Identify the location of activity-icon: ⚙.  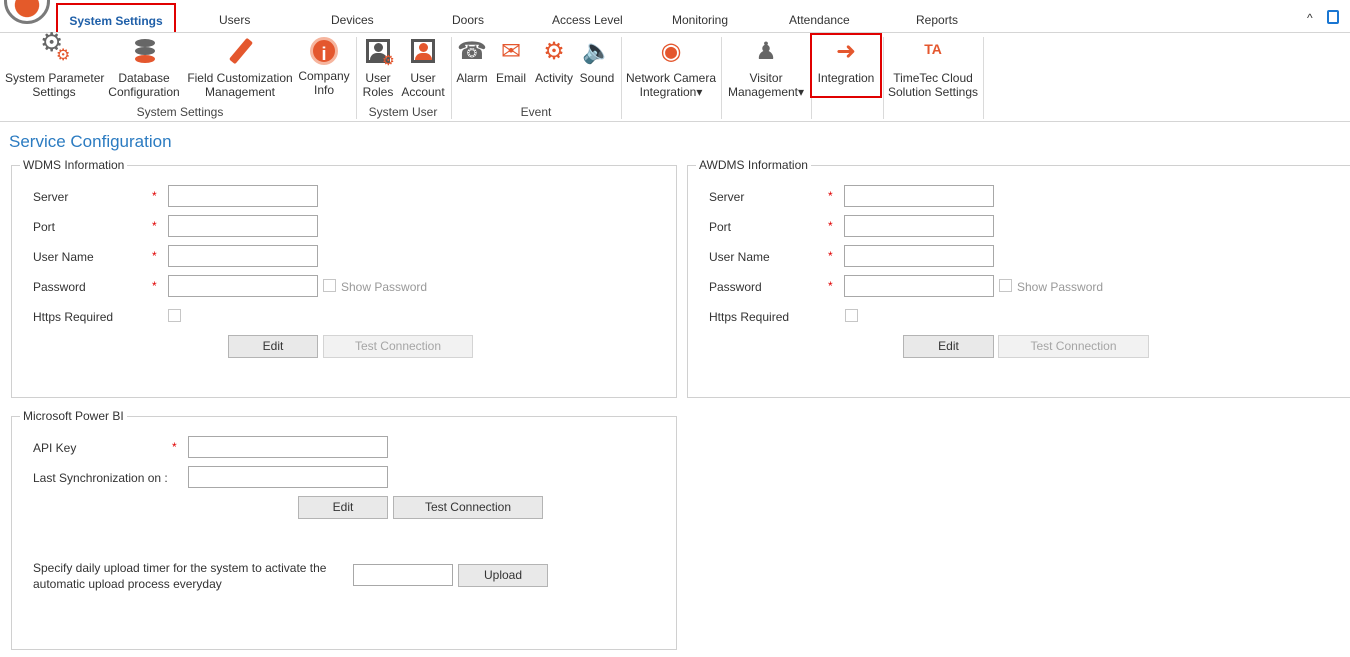
(554, 51).